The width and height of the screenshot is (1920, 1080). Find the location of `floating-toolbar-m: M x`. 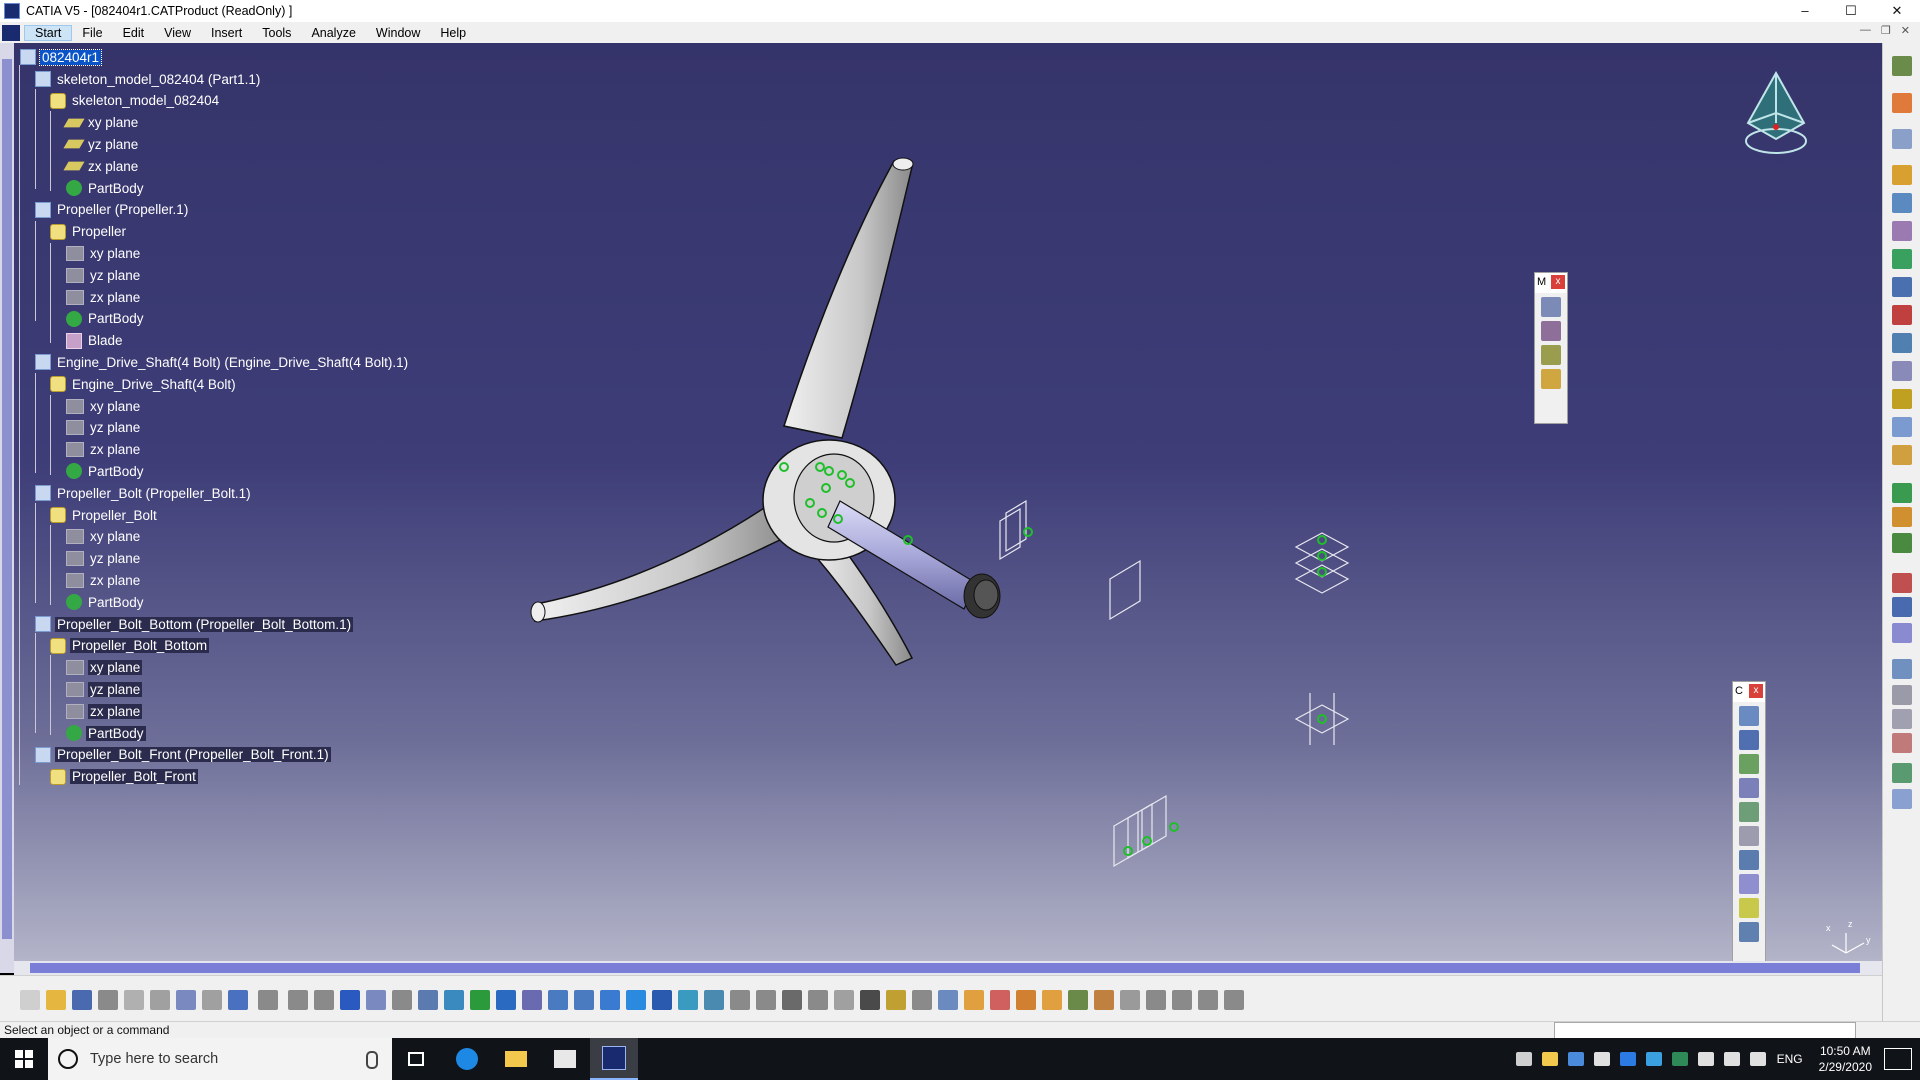

floating-toolbar-m: M x is located at coordinates (1551, 348).